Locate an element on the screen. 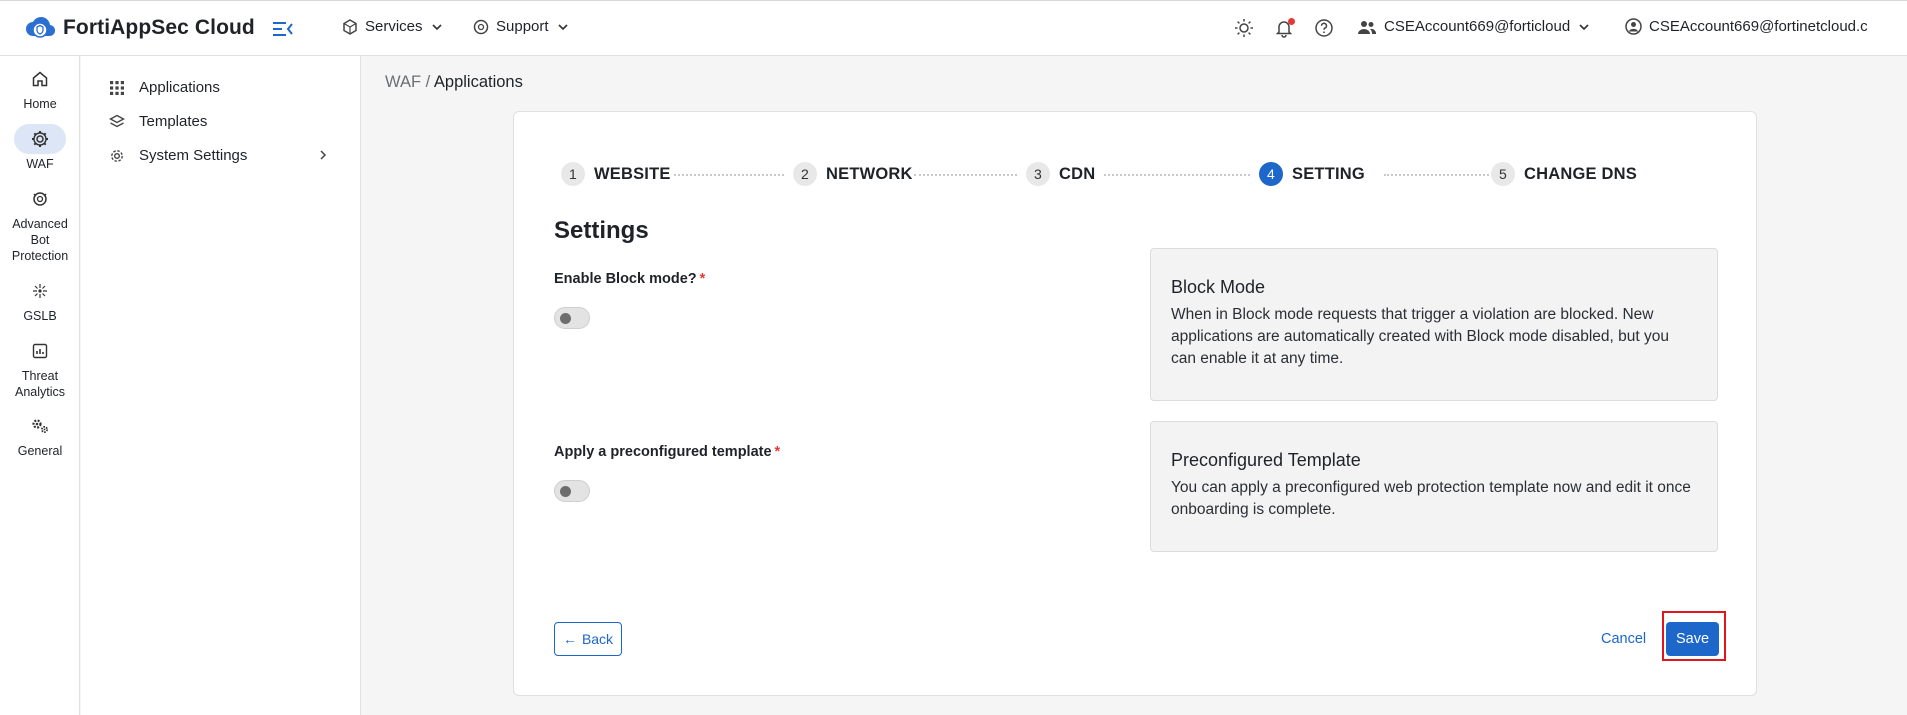  wizard-step-network: 2 NETWORK is located at coordinates (853, 174).